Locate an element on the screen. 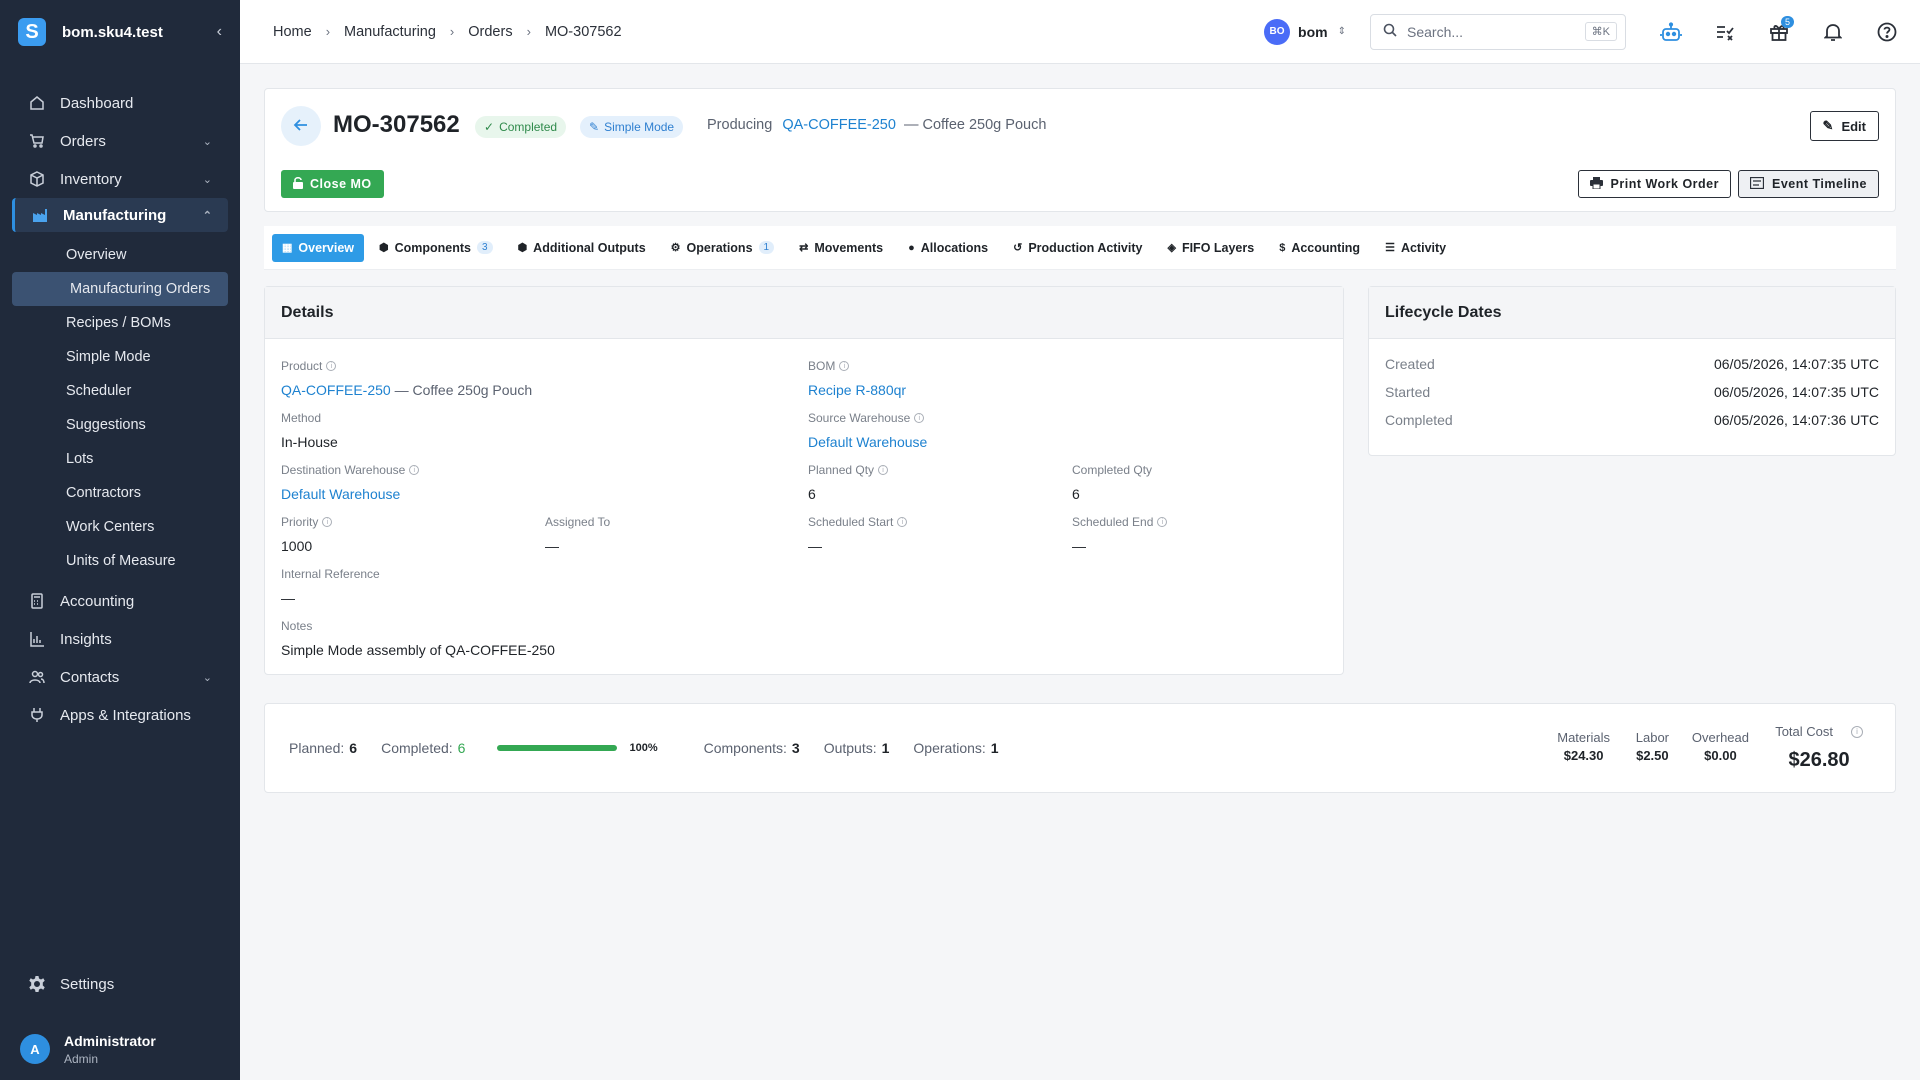 Image resolution: width=1920 pixels, height=1080 pixels. sidebar-bottom: Settings A Administrator Admin is located at coordinates (120, 1022).